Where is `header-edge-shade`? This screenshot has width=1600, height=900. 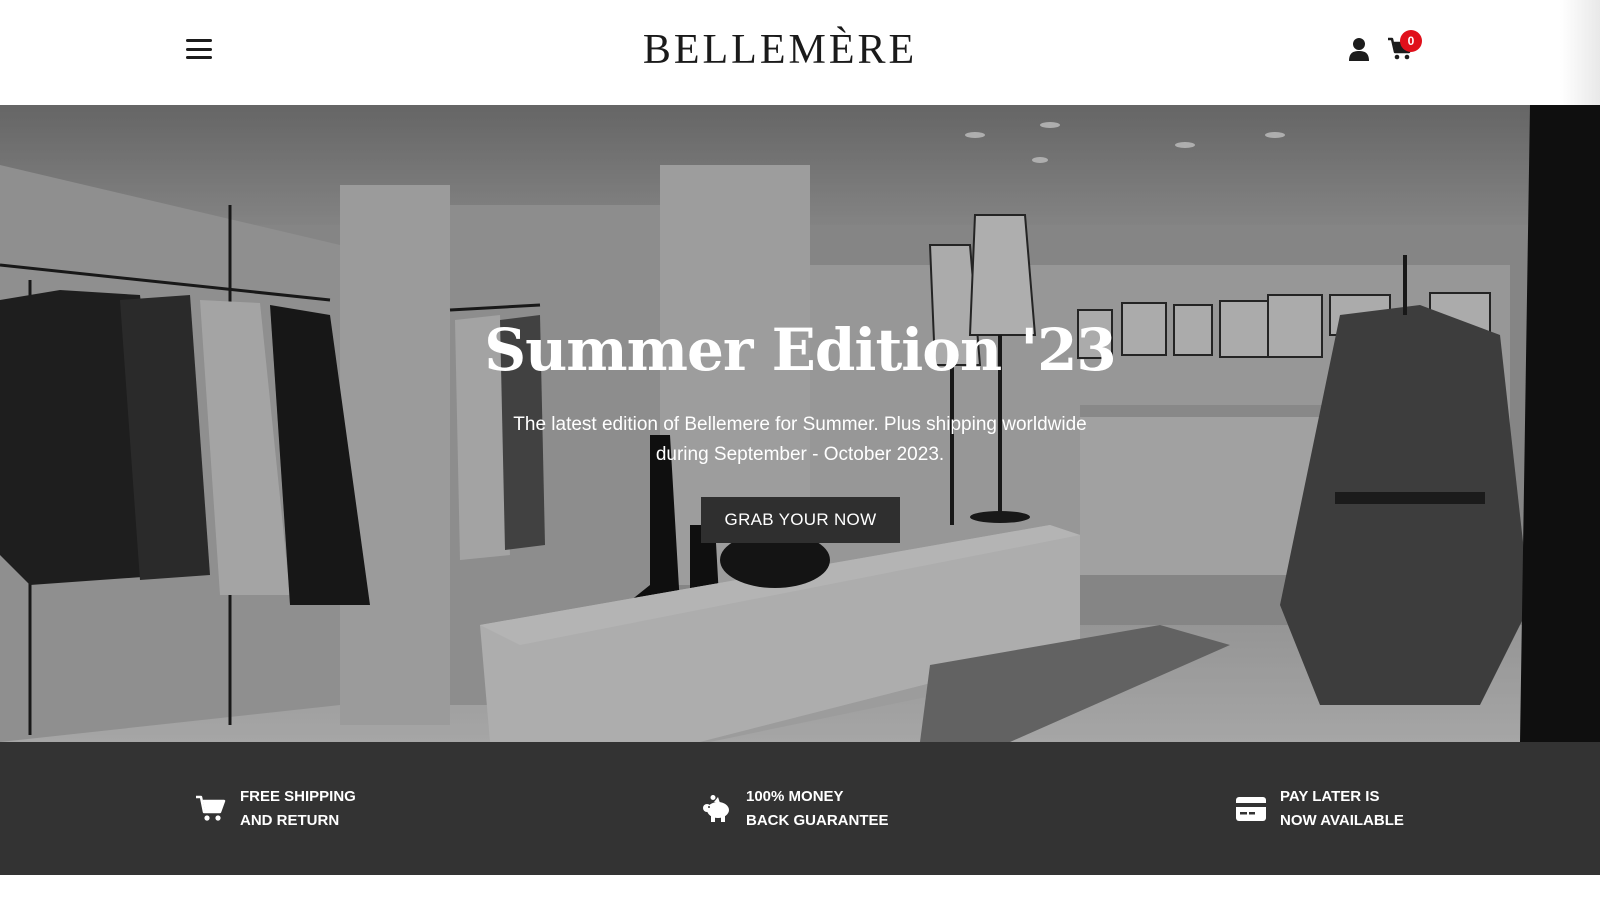 header-edge-shade is located at coordinates (1580, 52).